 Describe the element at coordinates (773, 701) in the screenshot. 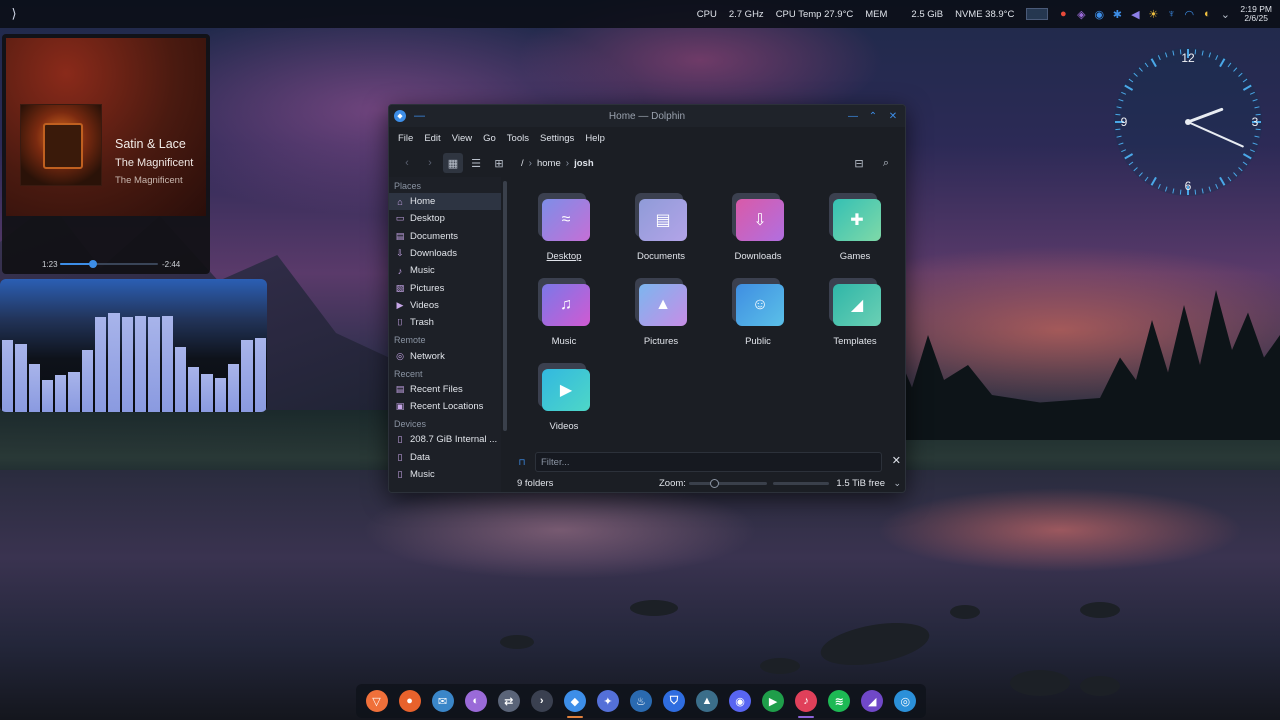

I see `media-play-icon: ▶` at that location.